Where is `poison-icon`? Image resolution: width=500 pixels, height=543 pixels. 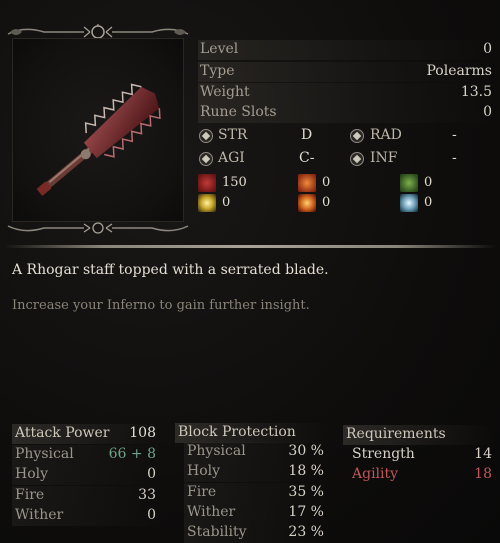
poison-icon is located at coordinates (409, 183).